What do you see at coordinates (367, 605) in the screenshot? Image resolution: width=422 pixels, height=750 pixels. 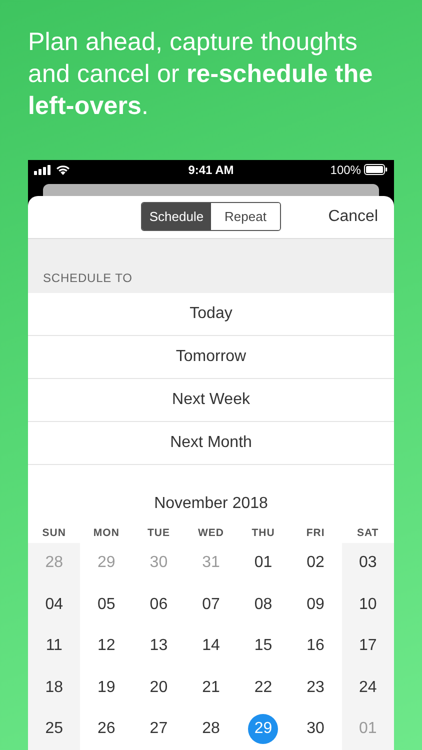 I see `date-number: 10` at bounding box center [367, 605].